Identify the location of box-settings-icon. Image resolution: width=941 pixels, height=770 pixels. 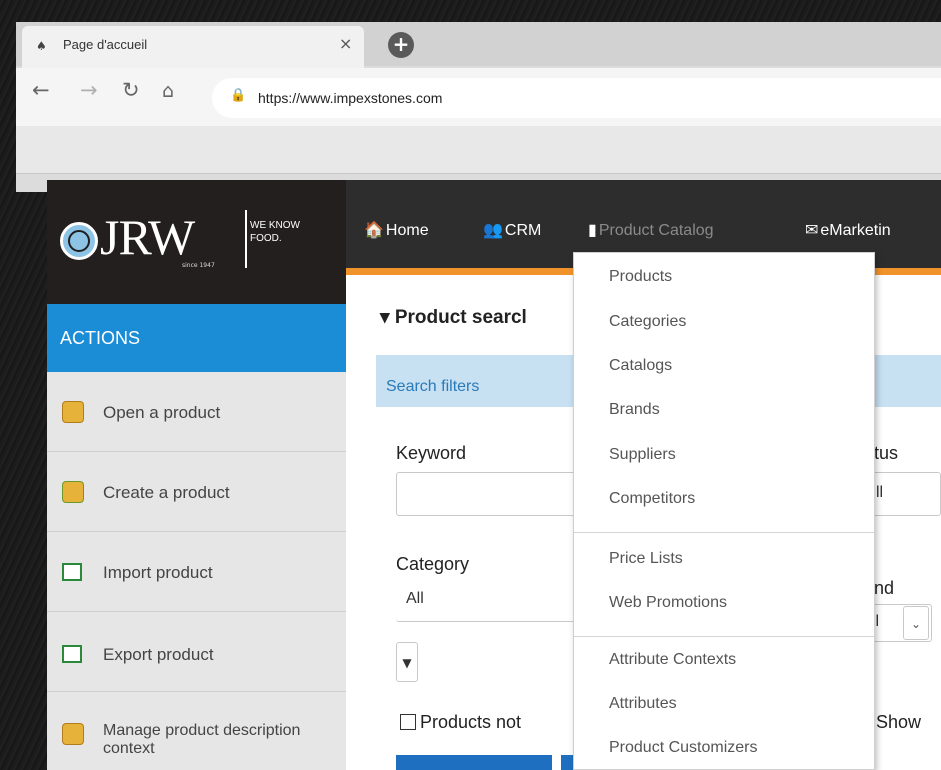
(73, 734).